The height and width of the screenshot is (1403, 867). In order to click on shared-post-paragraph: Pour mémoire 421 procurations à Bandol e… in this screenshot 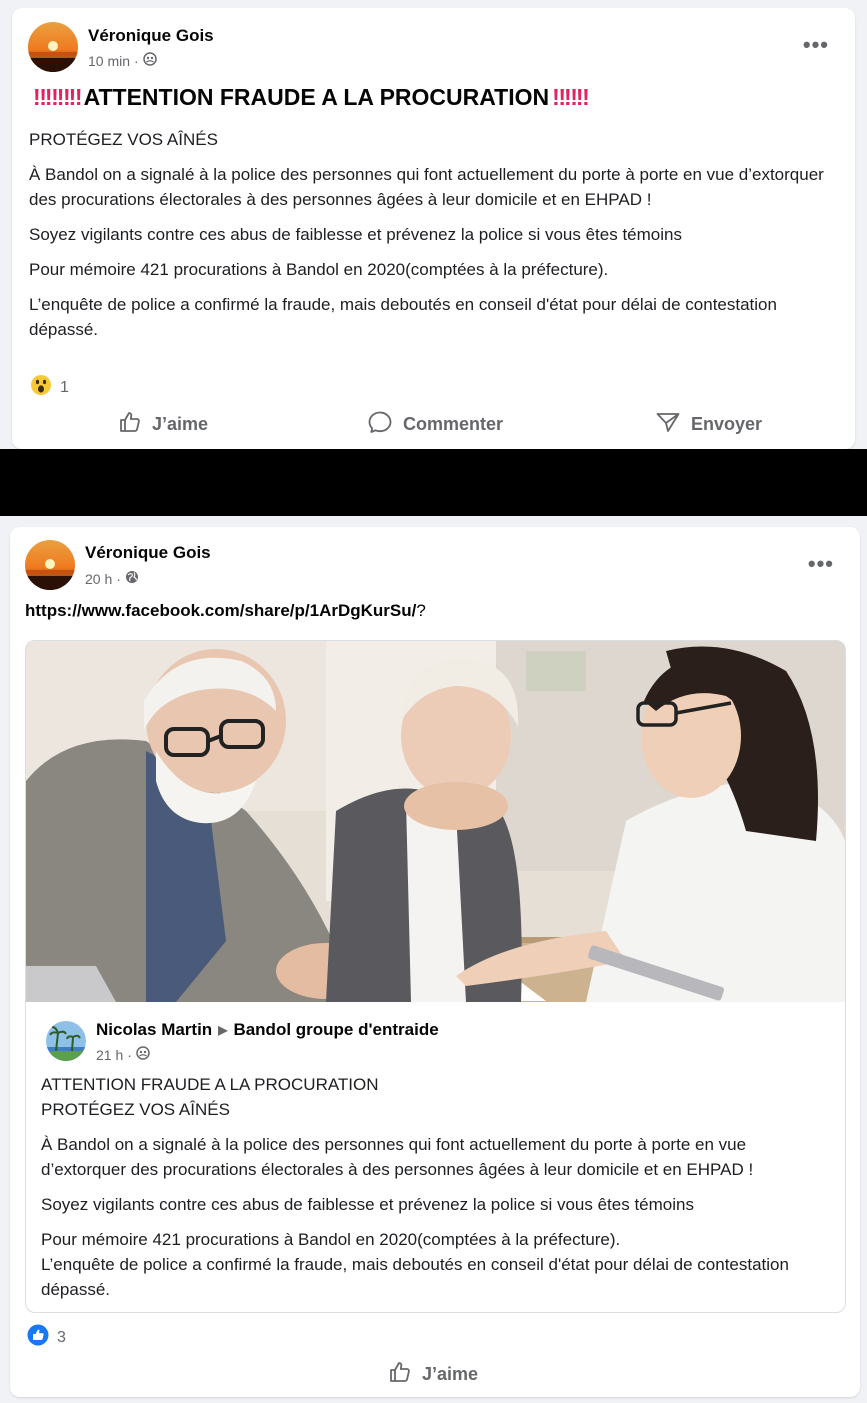, I will do `click(331, 1239)`.